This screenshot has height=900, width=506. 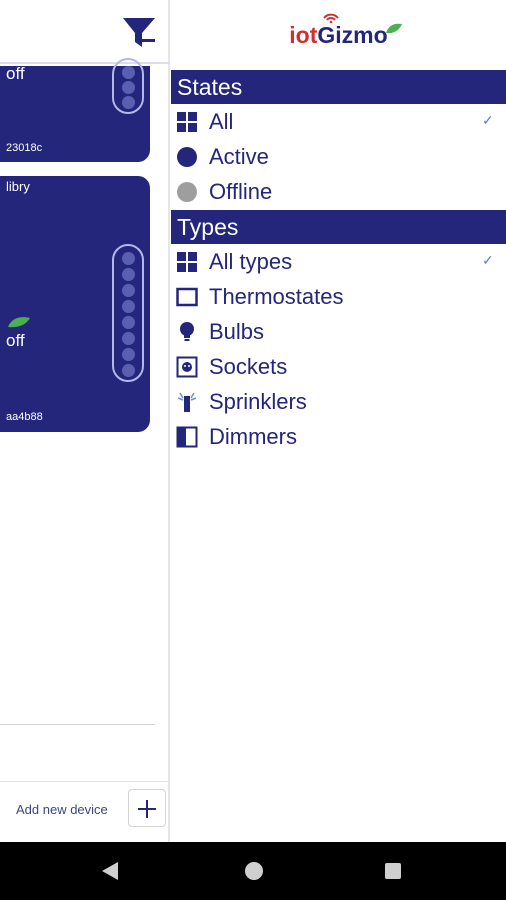 I want to click on logo-text-gizmo: Gizmo, so click(x=352, y=35).